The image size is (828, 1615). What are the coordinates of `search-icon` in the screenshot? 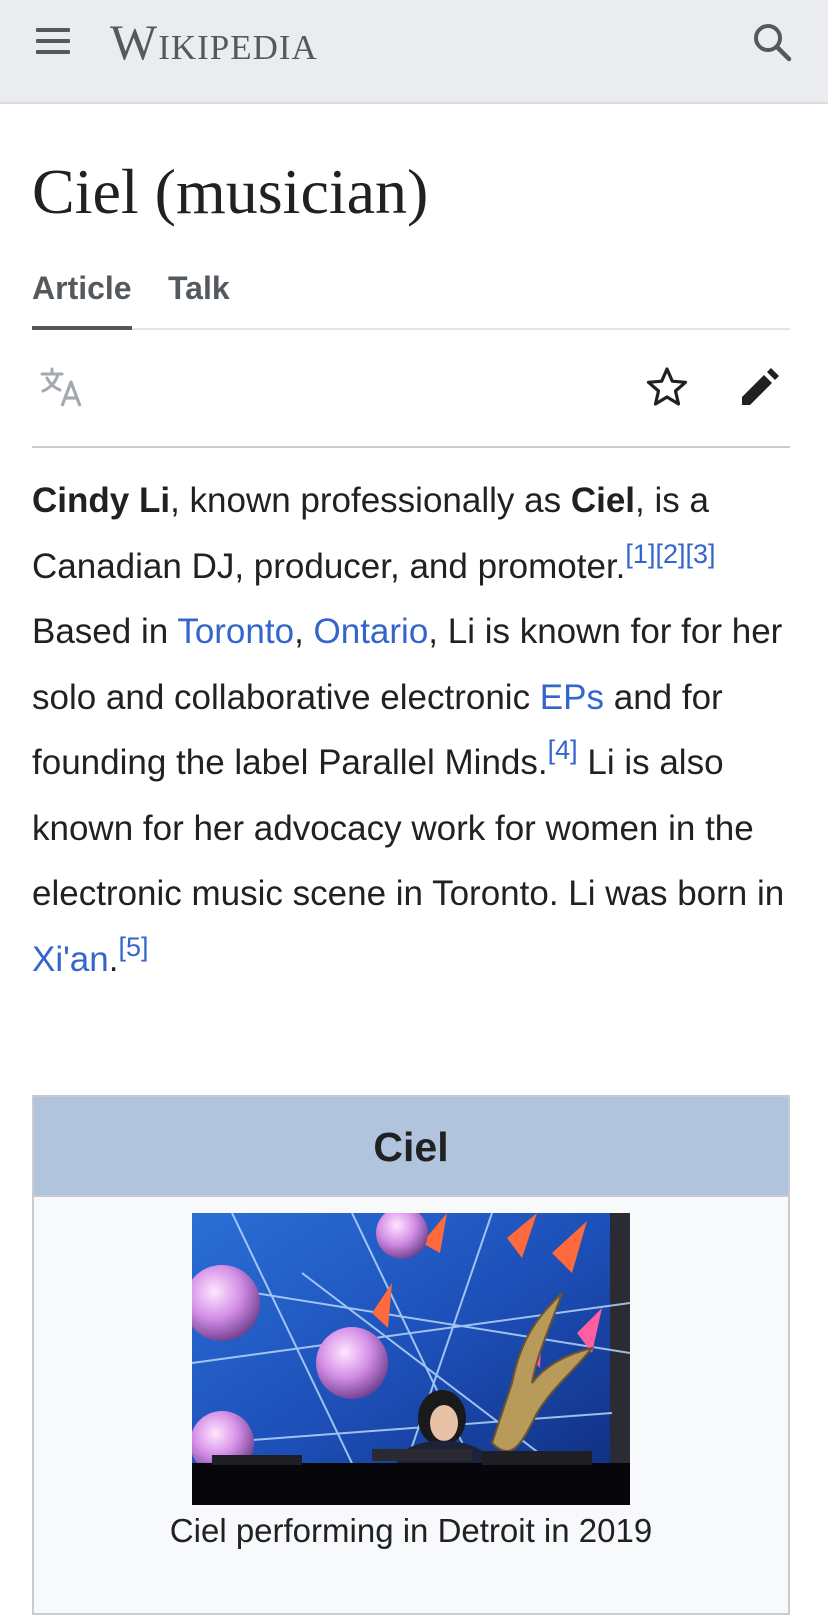 It's located at (772, 42).